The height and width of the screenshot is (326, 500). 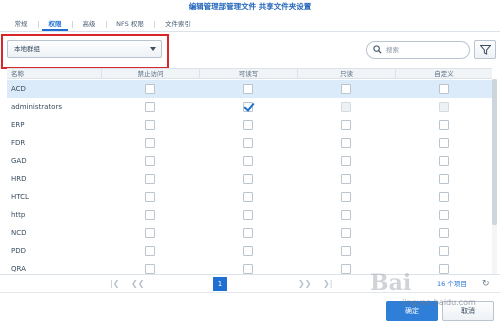 What do you see at coordinates (19, 179) in the screenshot?
I see `row-name: HRD` at bounding box center [19, 179].